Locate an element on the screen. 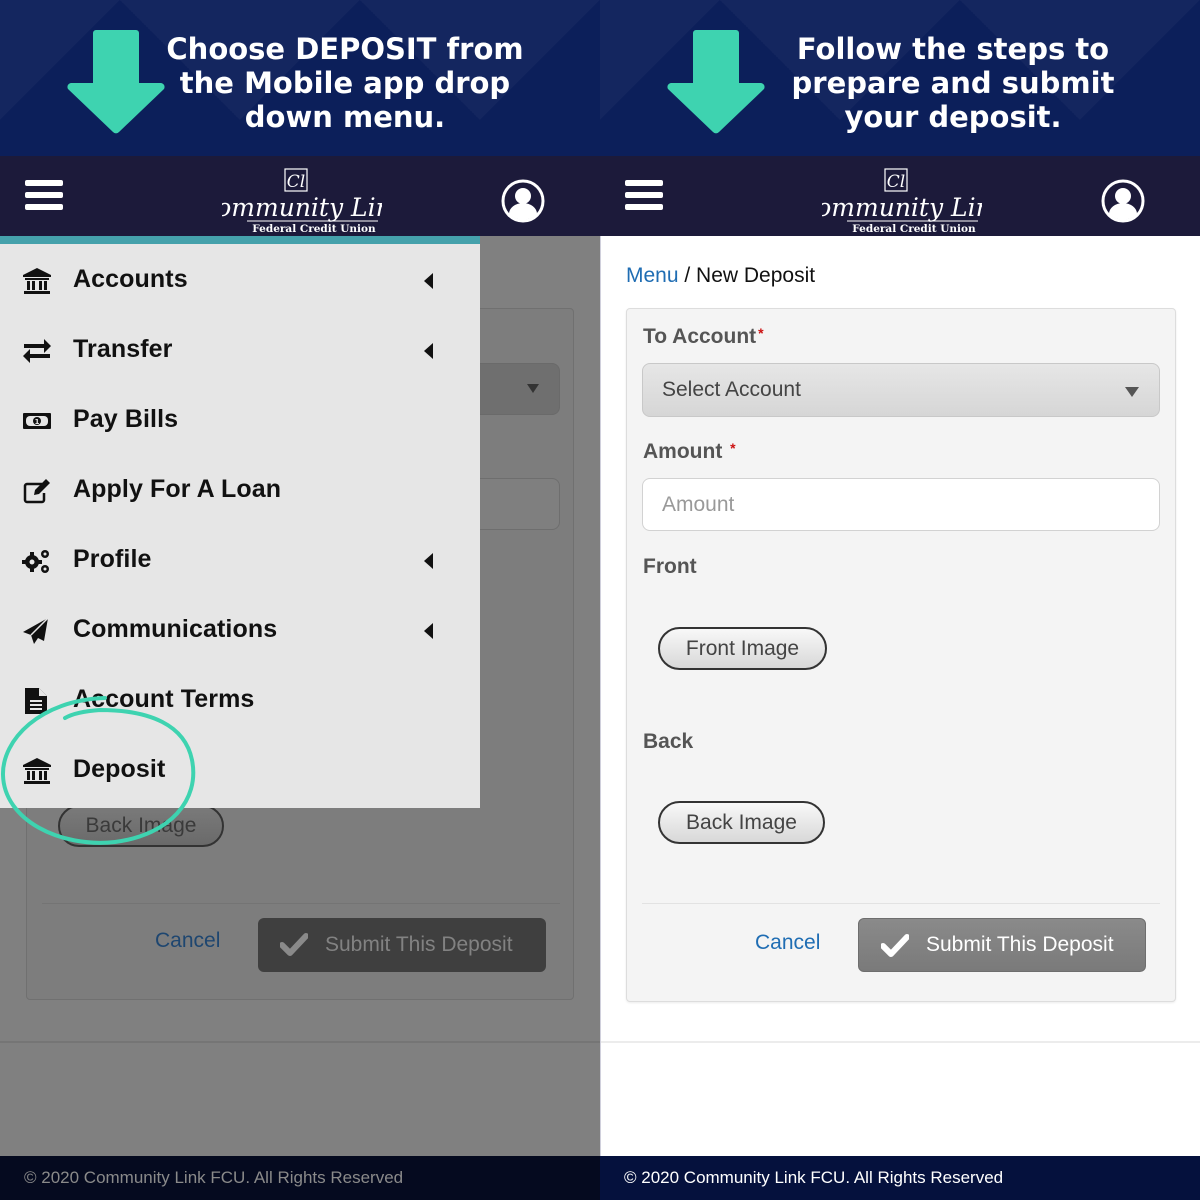 The height and width of the screenshot is (1200, 1200). menu-item-pay-bills: 1 Pay Bills is located at coordinates (240, 421).